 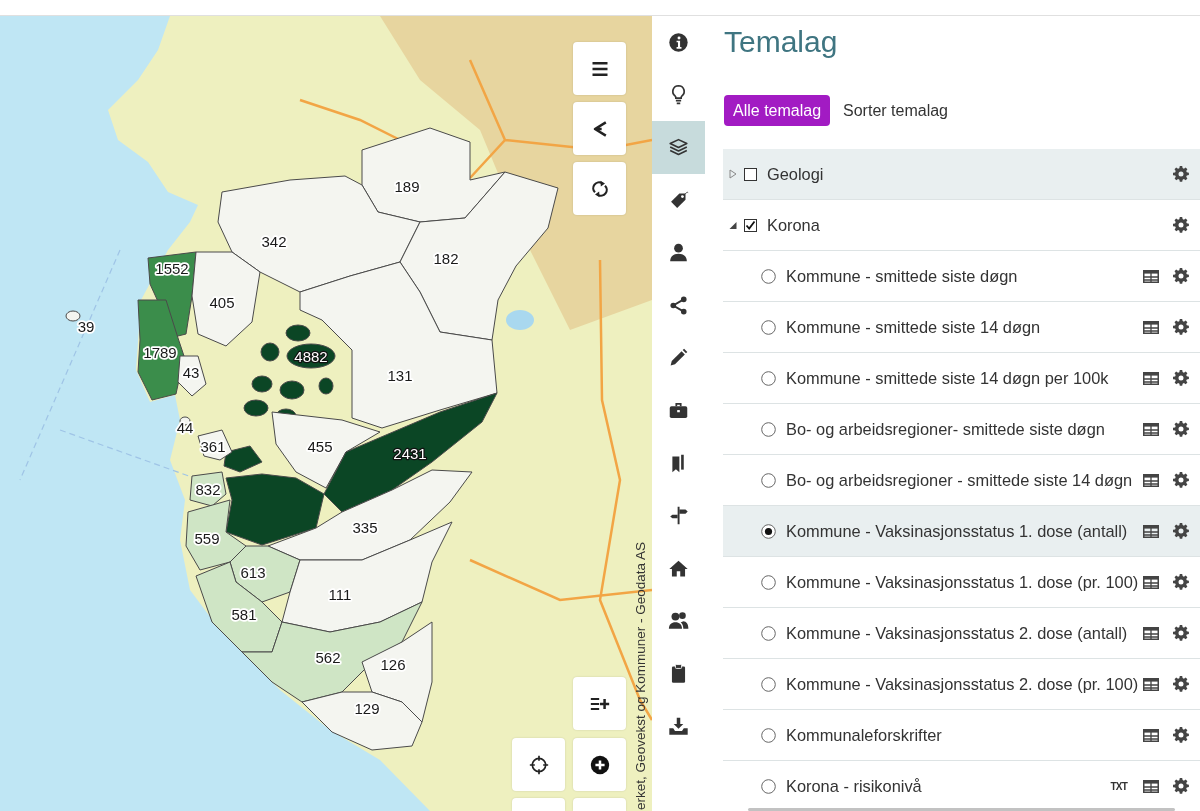 What do you see at coordinates (961, 225) in the screenshot?
I see `layer-group-row: Korona` at bounding box center [961, 225].